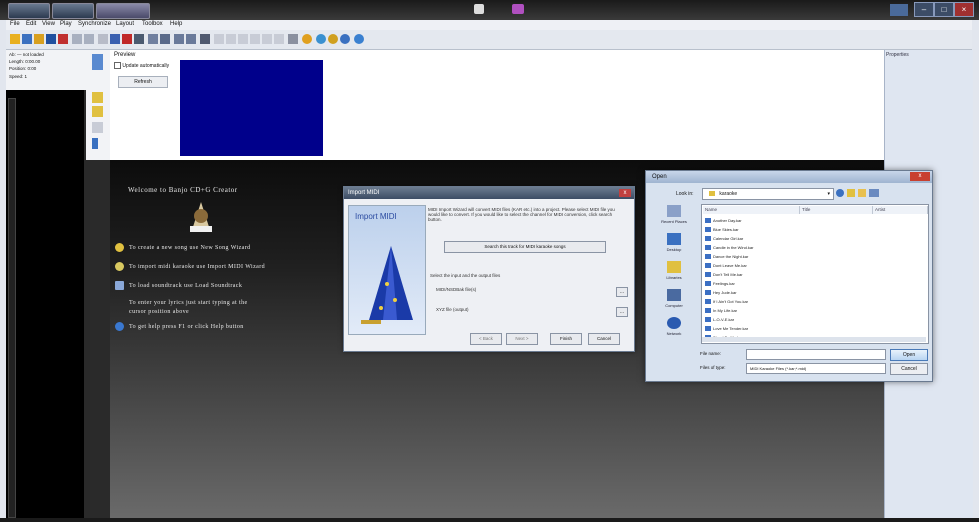  Describe the element at coordinates (726, 266) in the screenshot. I see `file-row: Dont Leave Me.kar` at that location.